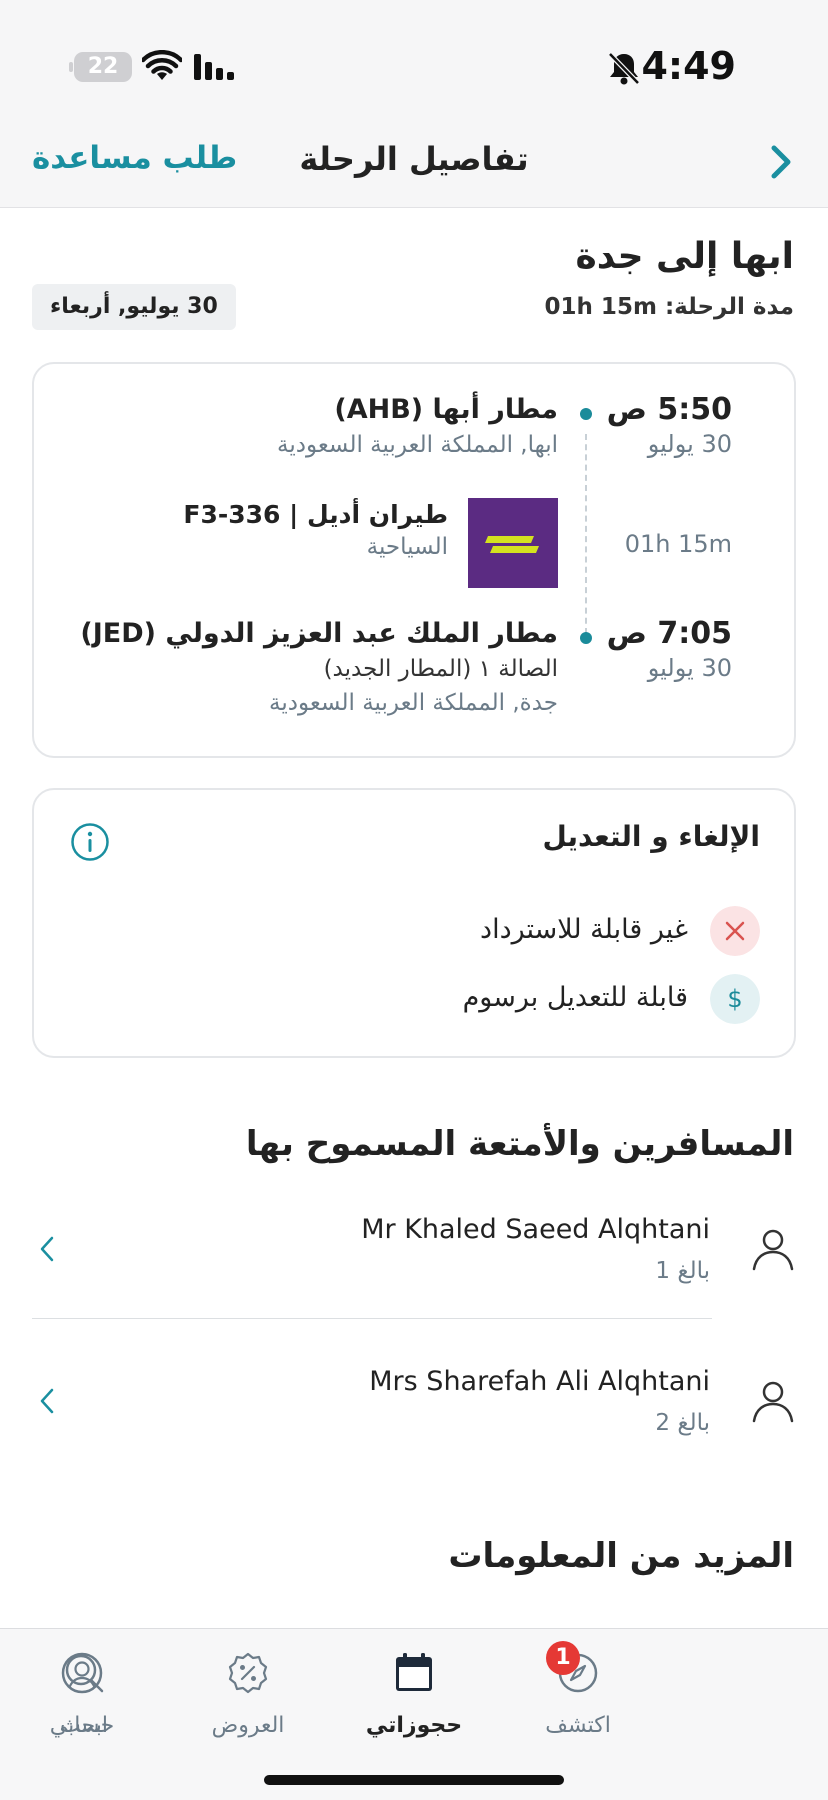  Describe the element at coordinates (248, 1725) in the screenshot. I see `tab-label: العروض` at that location.